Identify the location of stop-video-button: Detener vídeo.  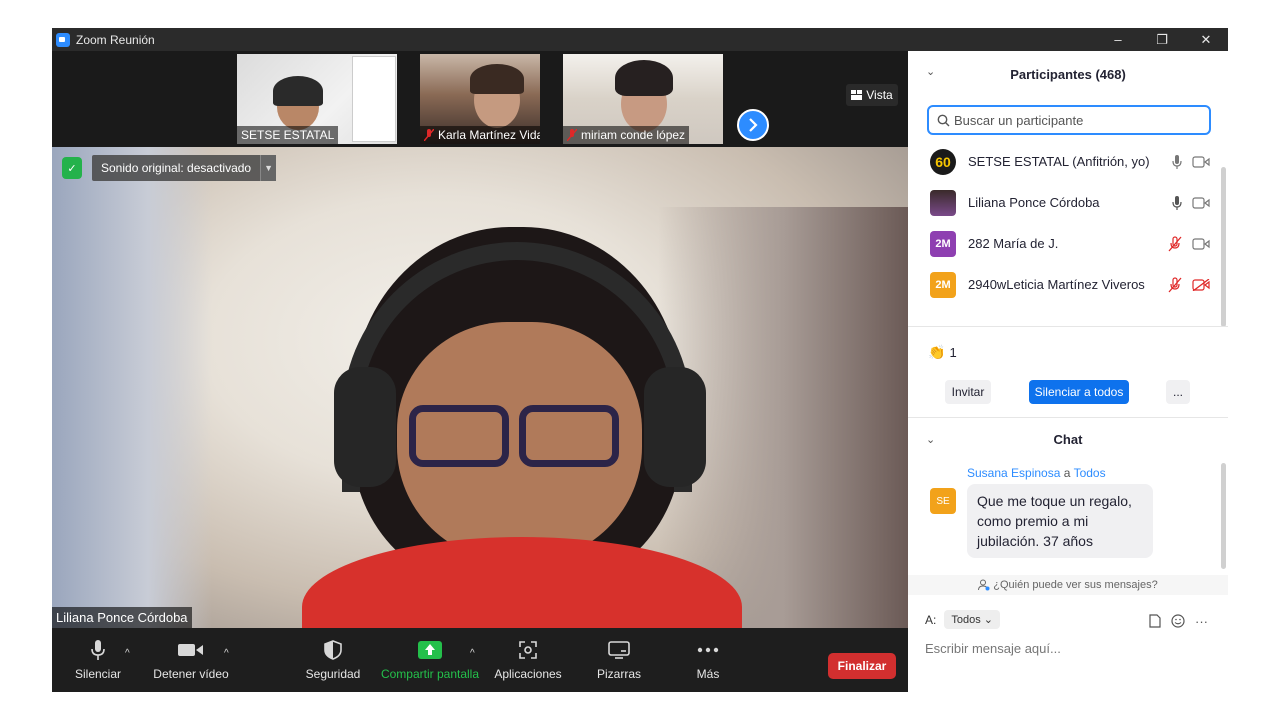
(191, 660).